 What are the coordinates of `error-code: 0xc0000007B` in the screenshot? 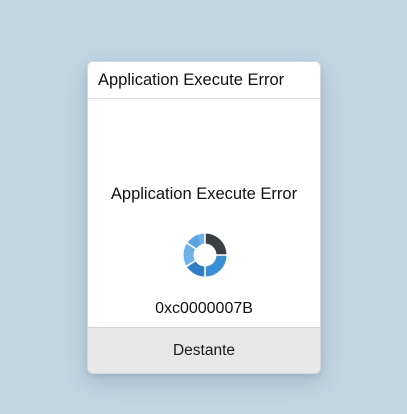 It's located at (204, 308).